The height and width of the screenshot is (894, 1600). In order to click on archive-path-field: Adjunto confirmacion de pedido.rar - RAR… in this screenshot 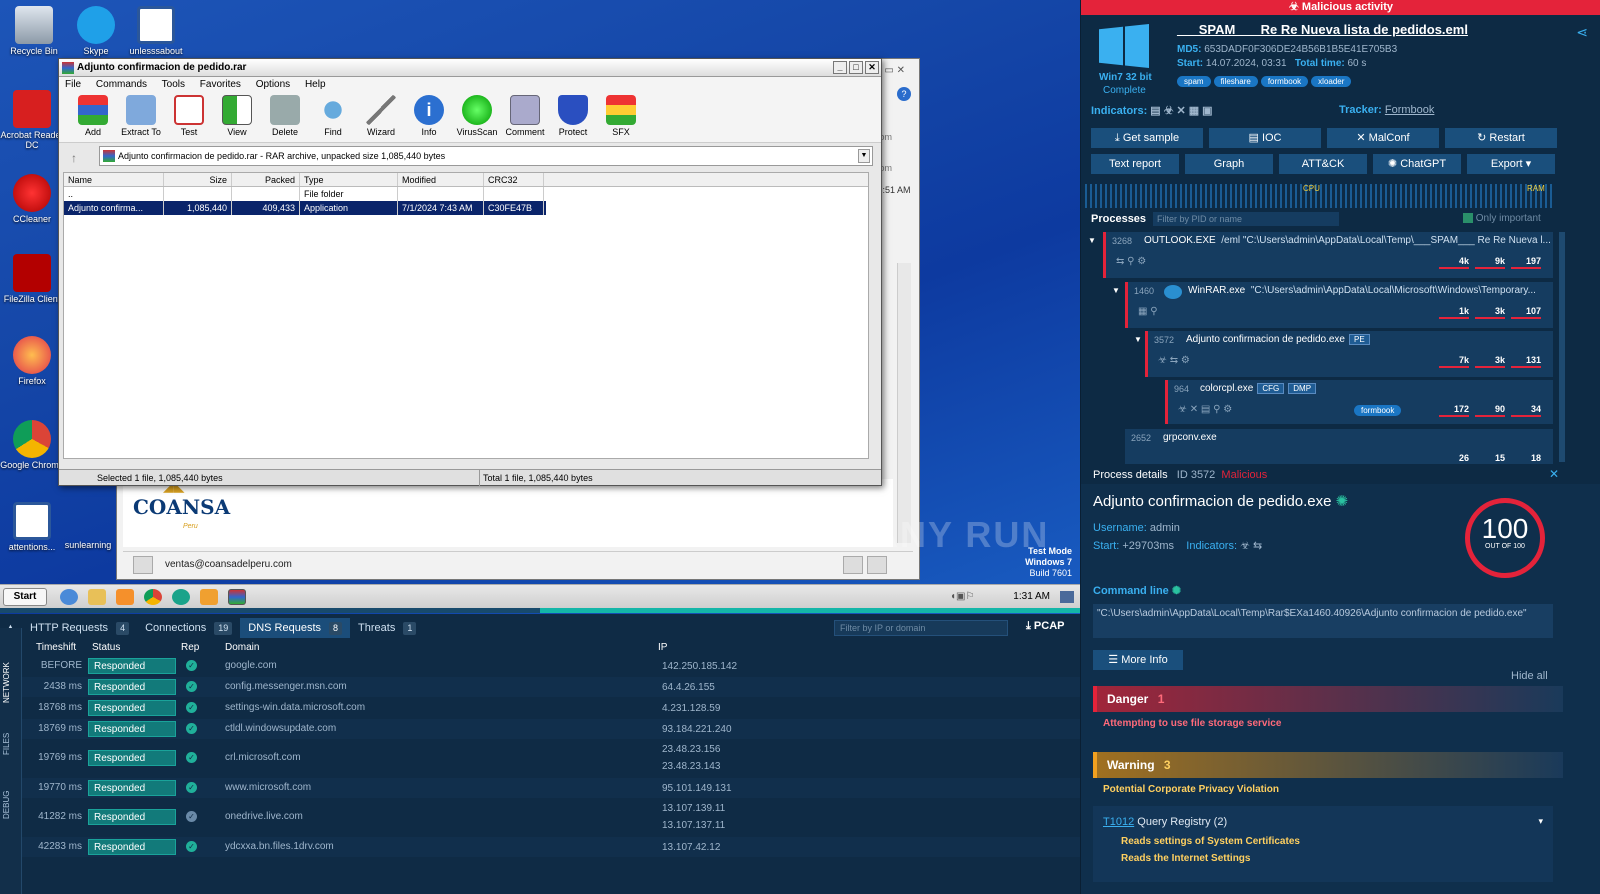, I will do `click(486, 156)`.